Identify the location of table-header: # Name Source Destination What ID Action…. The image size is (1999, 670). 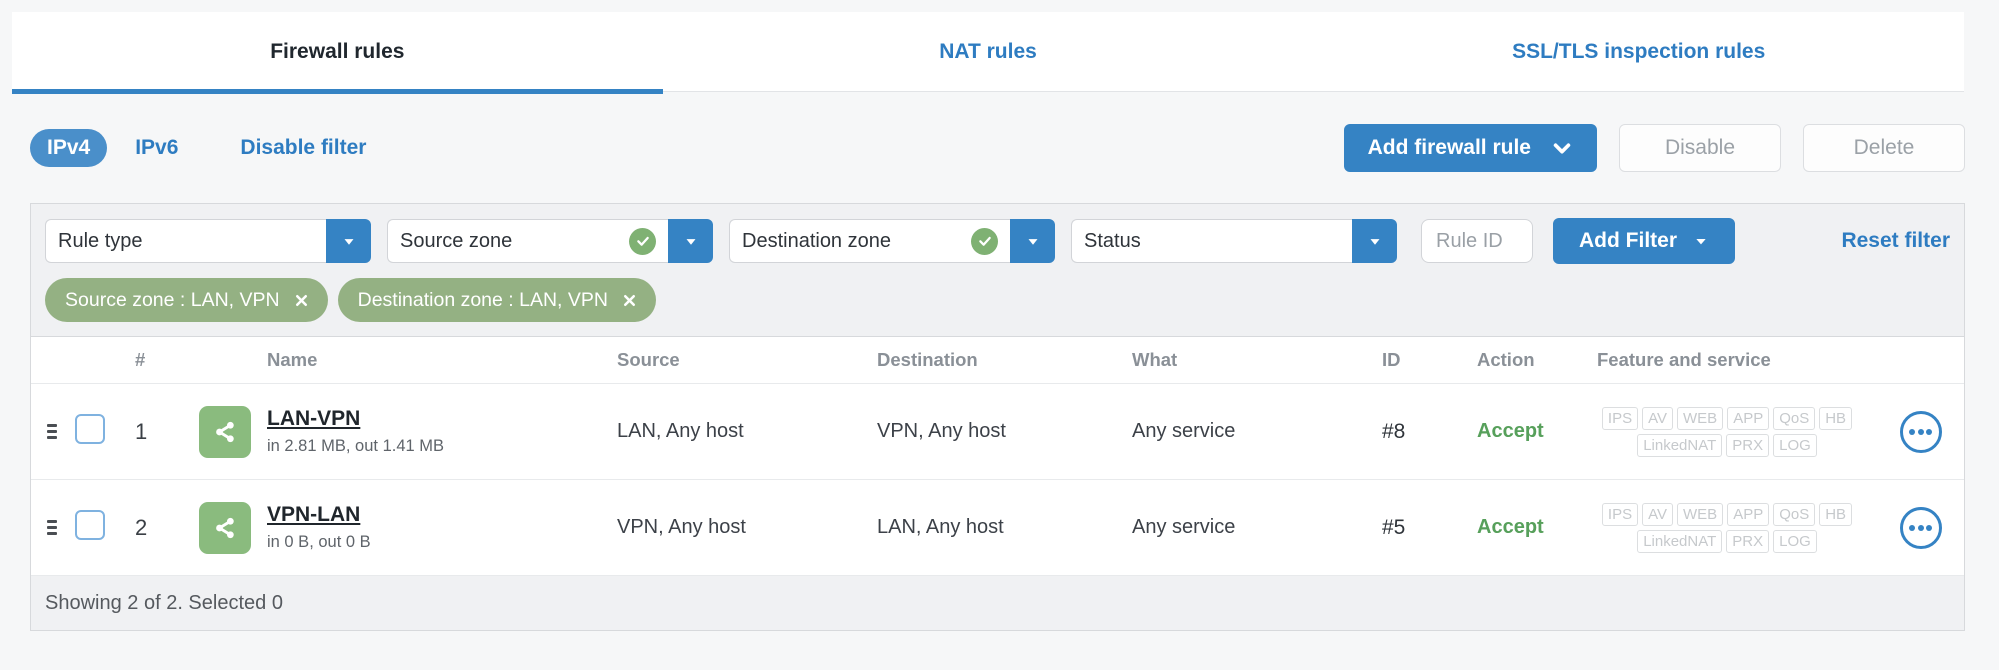
(997, 360).